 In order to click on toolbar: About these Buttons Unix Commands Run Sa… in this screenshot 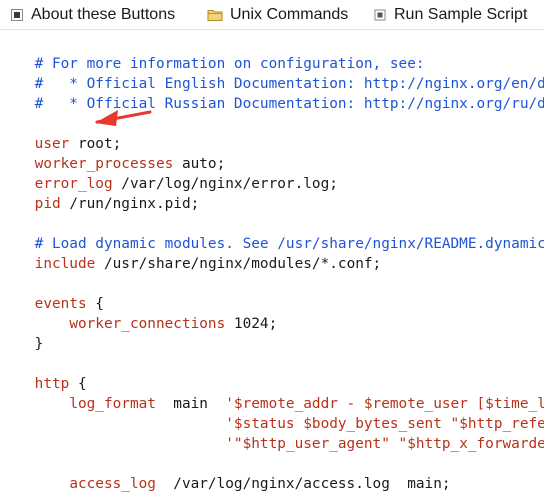, I will do `click(272, 15)`.